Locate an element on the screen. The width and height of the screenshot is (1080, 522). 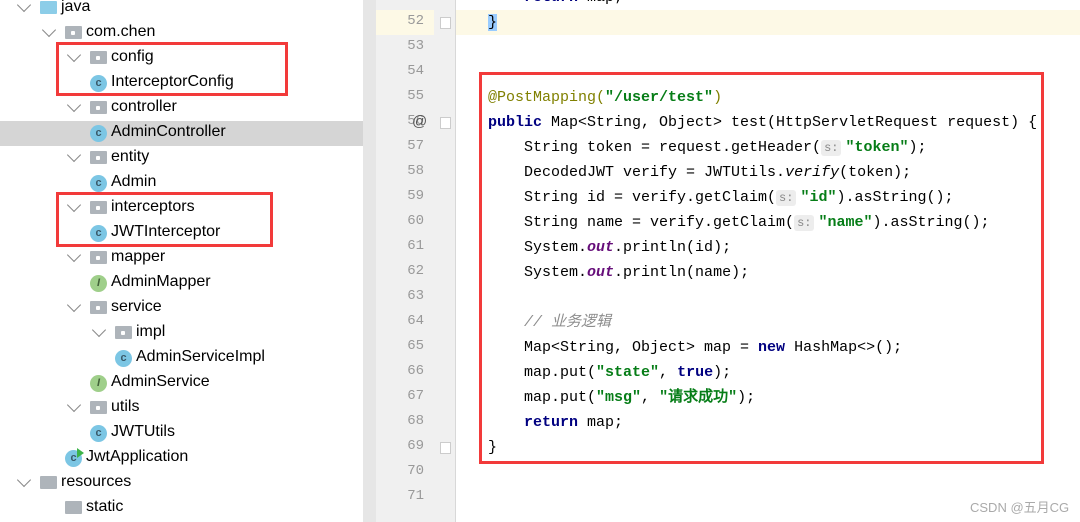
tree-item: entity is located at coordinates (181, 158).